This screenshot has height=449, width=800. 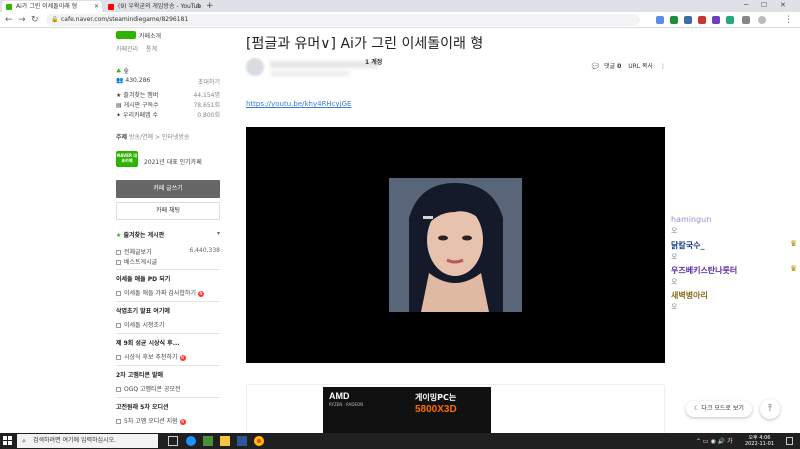 I want to click on tab-youtube: (9) 우왁굳의 게임방송 - YouTub ✕, so click(x=154, y=6).